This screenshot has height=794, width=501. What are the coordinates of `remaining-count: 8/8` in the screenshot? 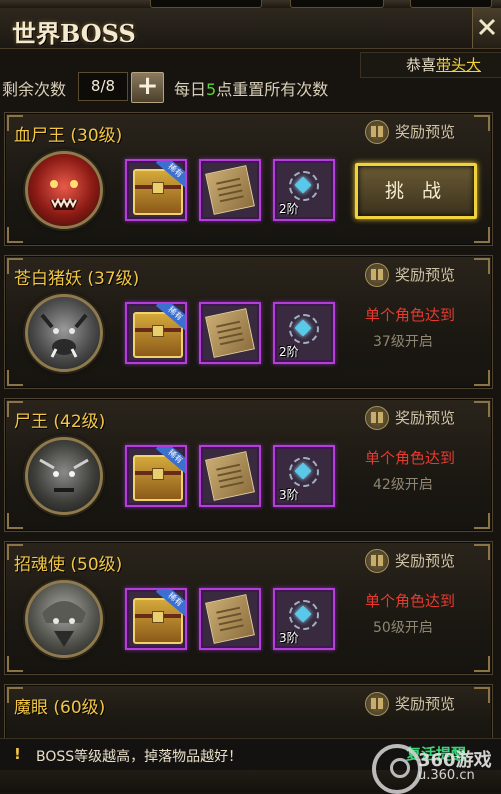 It's located at (103, 86).